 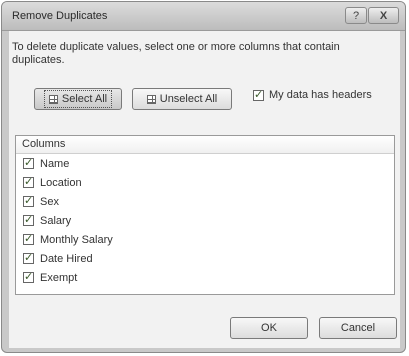 I want to click on column-label: Date Hired, so click(x=66, y=258).